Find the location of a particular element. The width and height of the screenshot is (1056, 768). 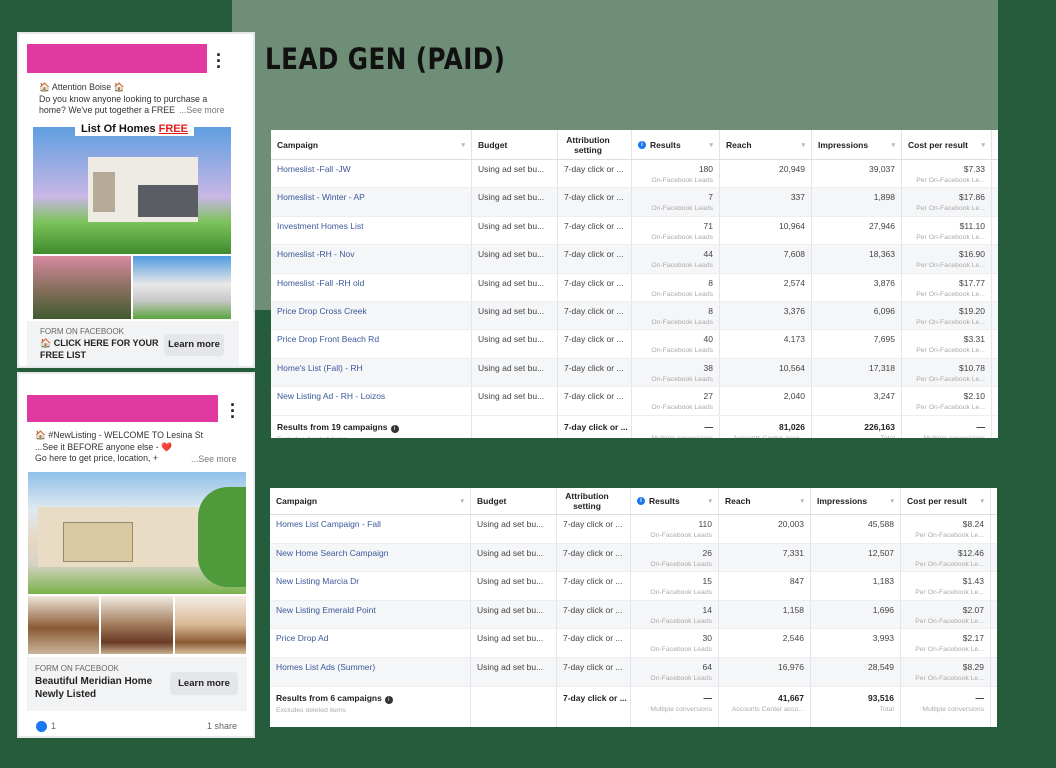

campaign-link: Price Drop Front Beach Rd is located at coordinates (328, 339).